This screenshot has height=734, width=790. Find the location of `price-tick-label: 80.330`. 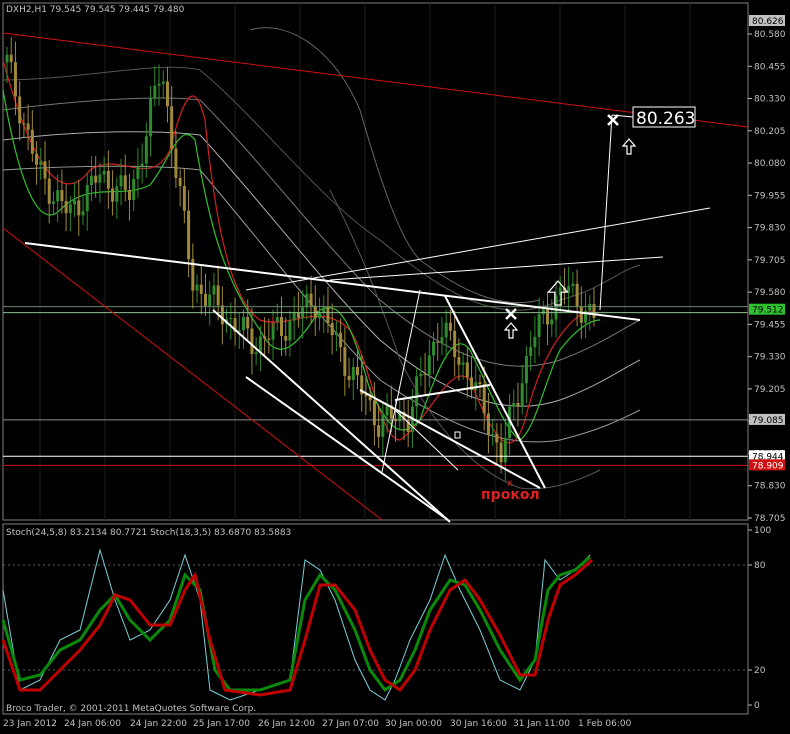

price-tick-label: 80.330 is located at coordinates (770, 100).